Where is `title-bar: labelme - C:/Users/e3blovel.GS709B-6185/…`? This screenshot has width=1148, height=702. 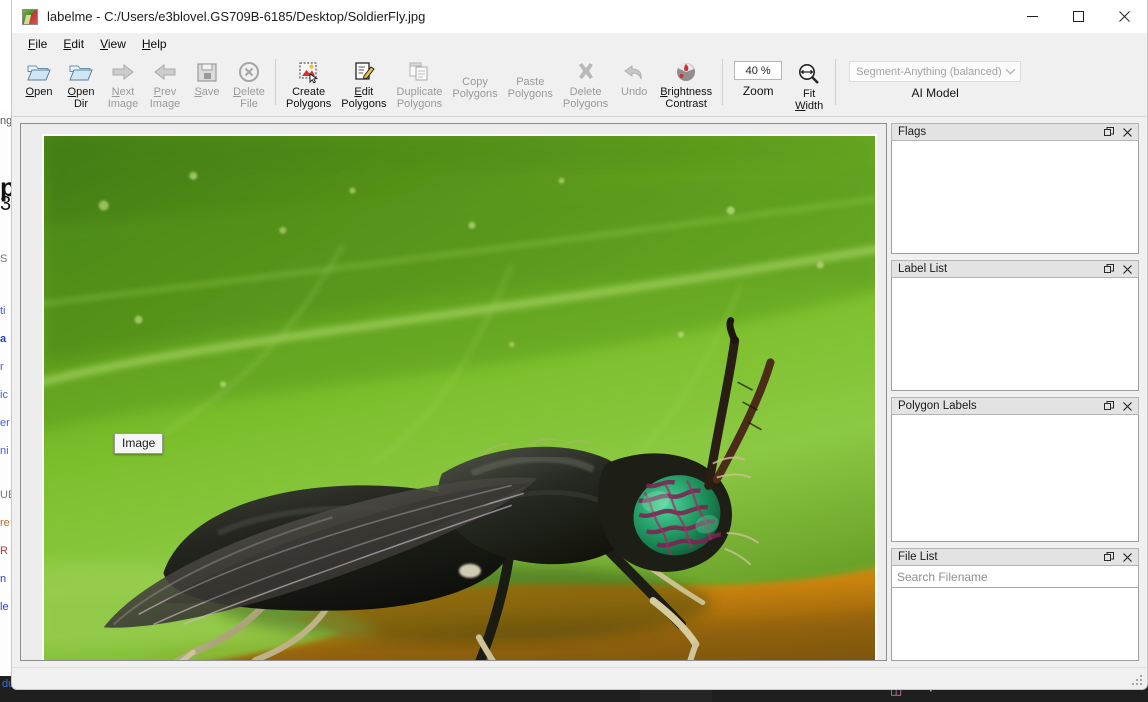 title-bar: labelme - C:/Users/e3blovel.GS709B-6185/… is located at coordinates (579, 16).